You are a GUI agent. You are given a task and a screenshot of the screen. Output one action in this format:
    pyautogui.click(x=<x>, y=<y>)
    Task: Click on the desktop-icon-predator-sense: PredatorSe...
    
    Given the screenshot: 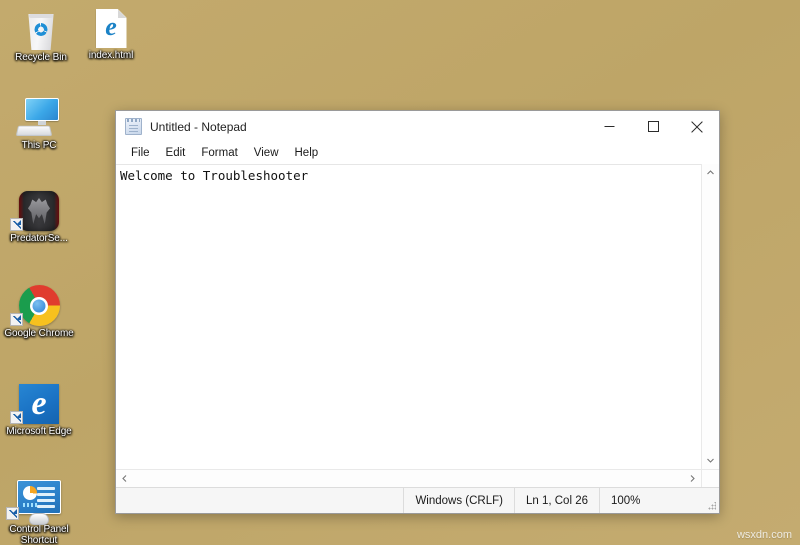 What is the action you would take?
    pyautogui.click(x=39, y=214)
    